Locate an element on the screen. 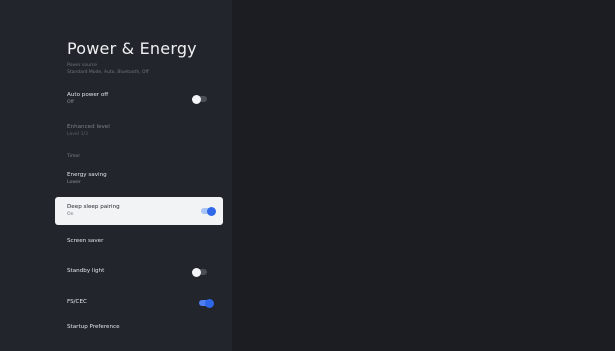 Image resolution: width=615 pixels, height=351 pixels. setting-energy-saving: Energy saving Lower is located at coordinates (139, 178).